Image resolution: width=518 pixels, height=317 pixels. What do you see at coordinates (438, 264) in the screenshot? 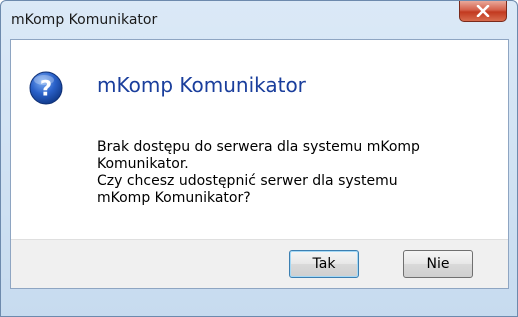
I see `no-button: Nie` at bounding box center [438, 264].